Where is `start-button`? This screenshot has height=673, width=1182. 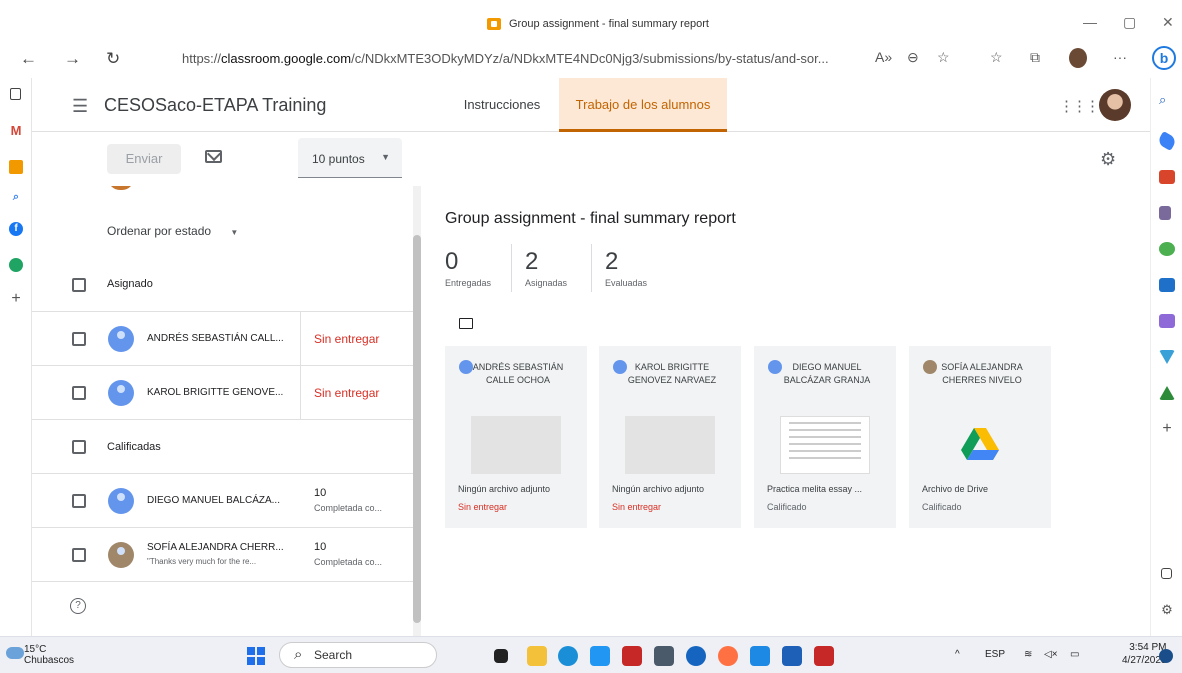 start-button is located at coordinates (256, 656).